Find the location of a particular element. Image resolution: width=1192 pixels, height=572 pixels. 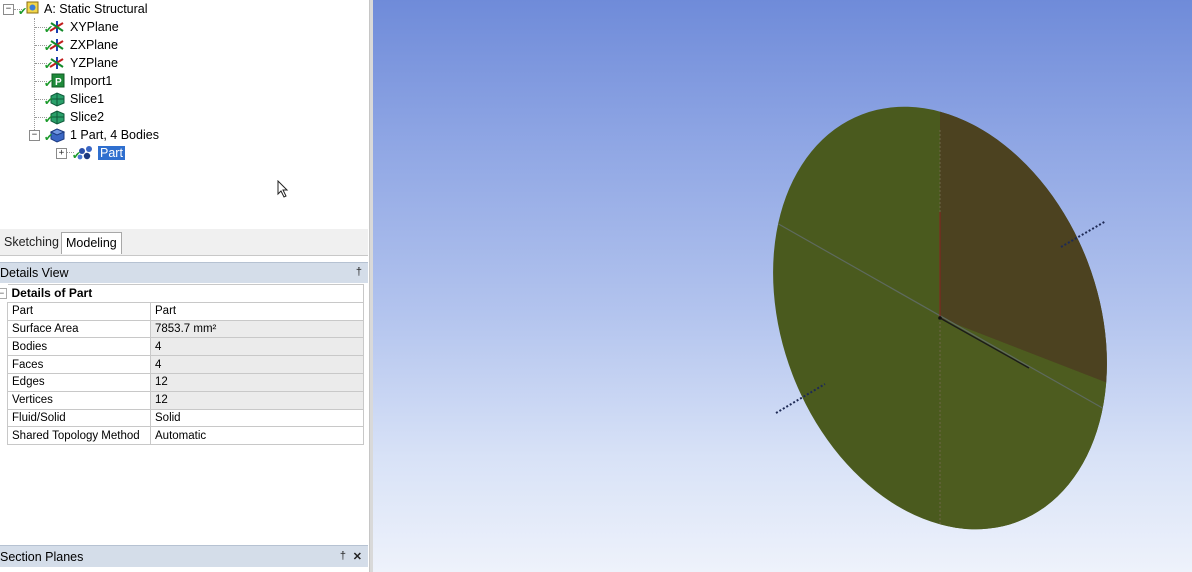

tree-node-label: Part is located at coordinates (111, 153).